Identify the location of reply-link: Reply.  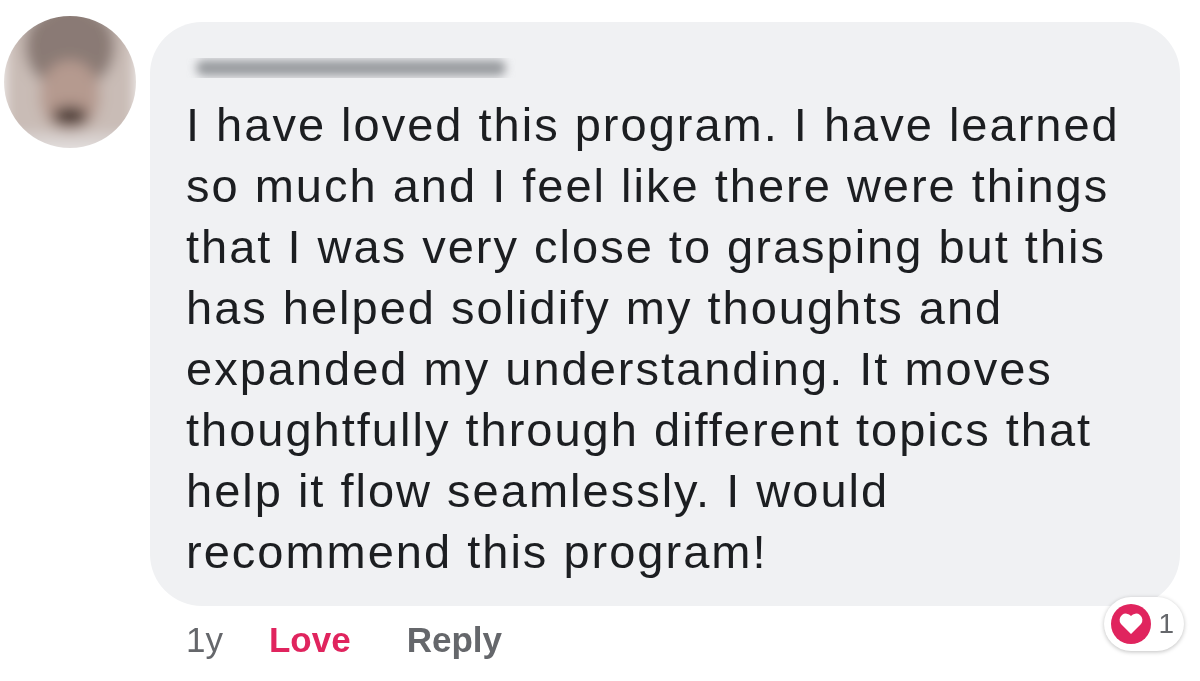
(454, 640).